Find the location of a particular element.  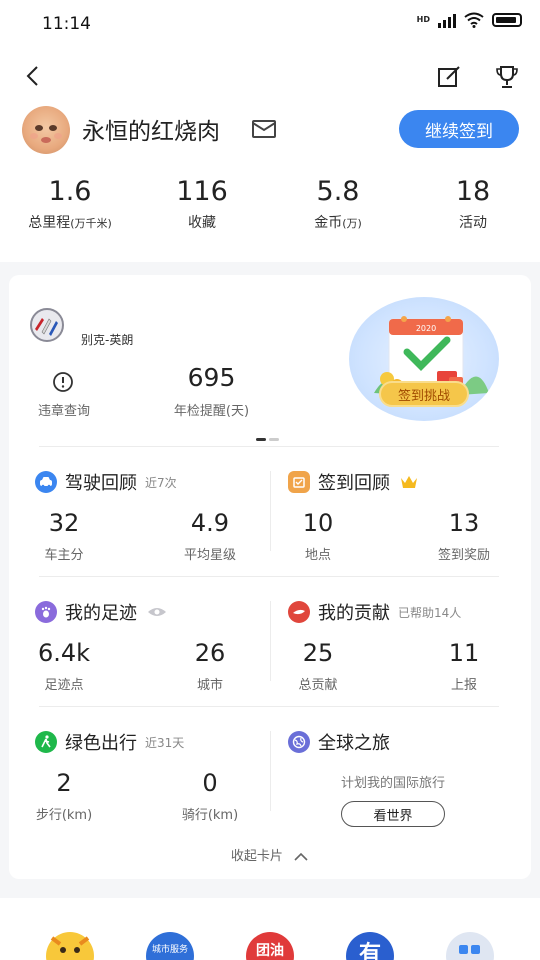

service-shortcuts: 城市服务 团油 有 is located at coordinates (270, 929).